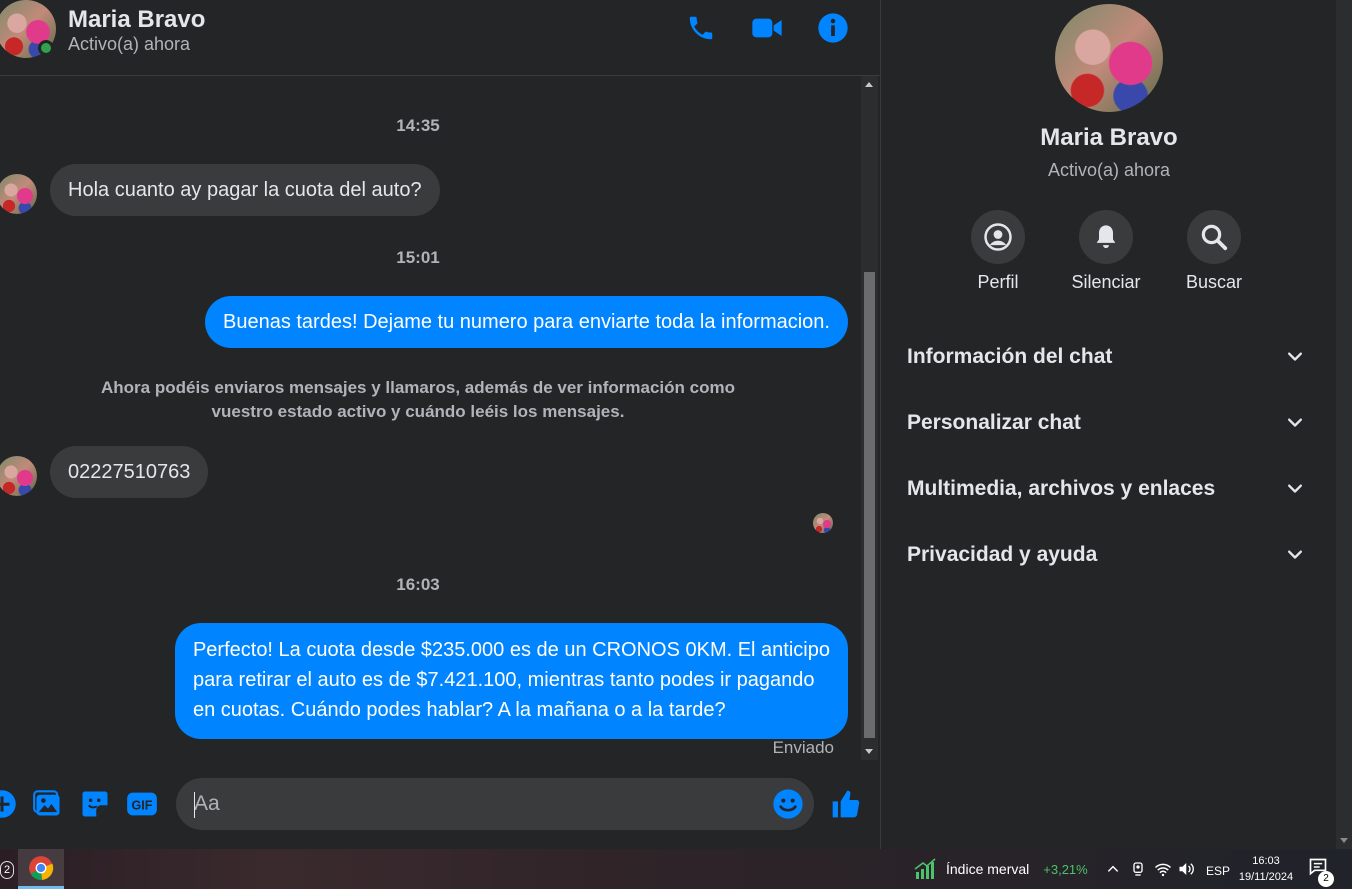 This screenshot has width=1352, height=889. Describe the element at coordinates (1266, 877) in the screenshot. I see `clock-date: 19/11/2024` at that location.